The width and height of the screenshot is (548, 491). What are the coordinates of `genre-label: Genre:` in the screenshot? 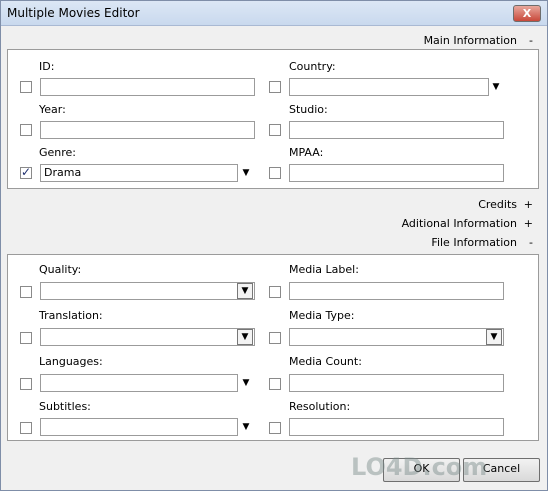 It's located at (58, 152).